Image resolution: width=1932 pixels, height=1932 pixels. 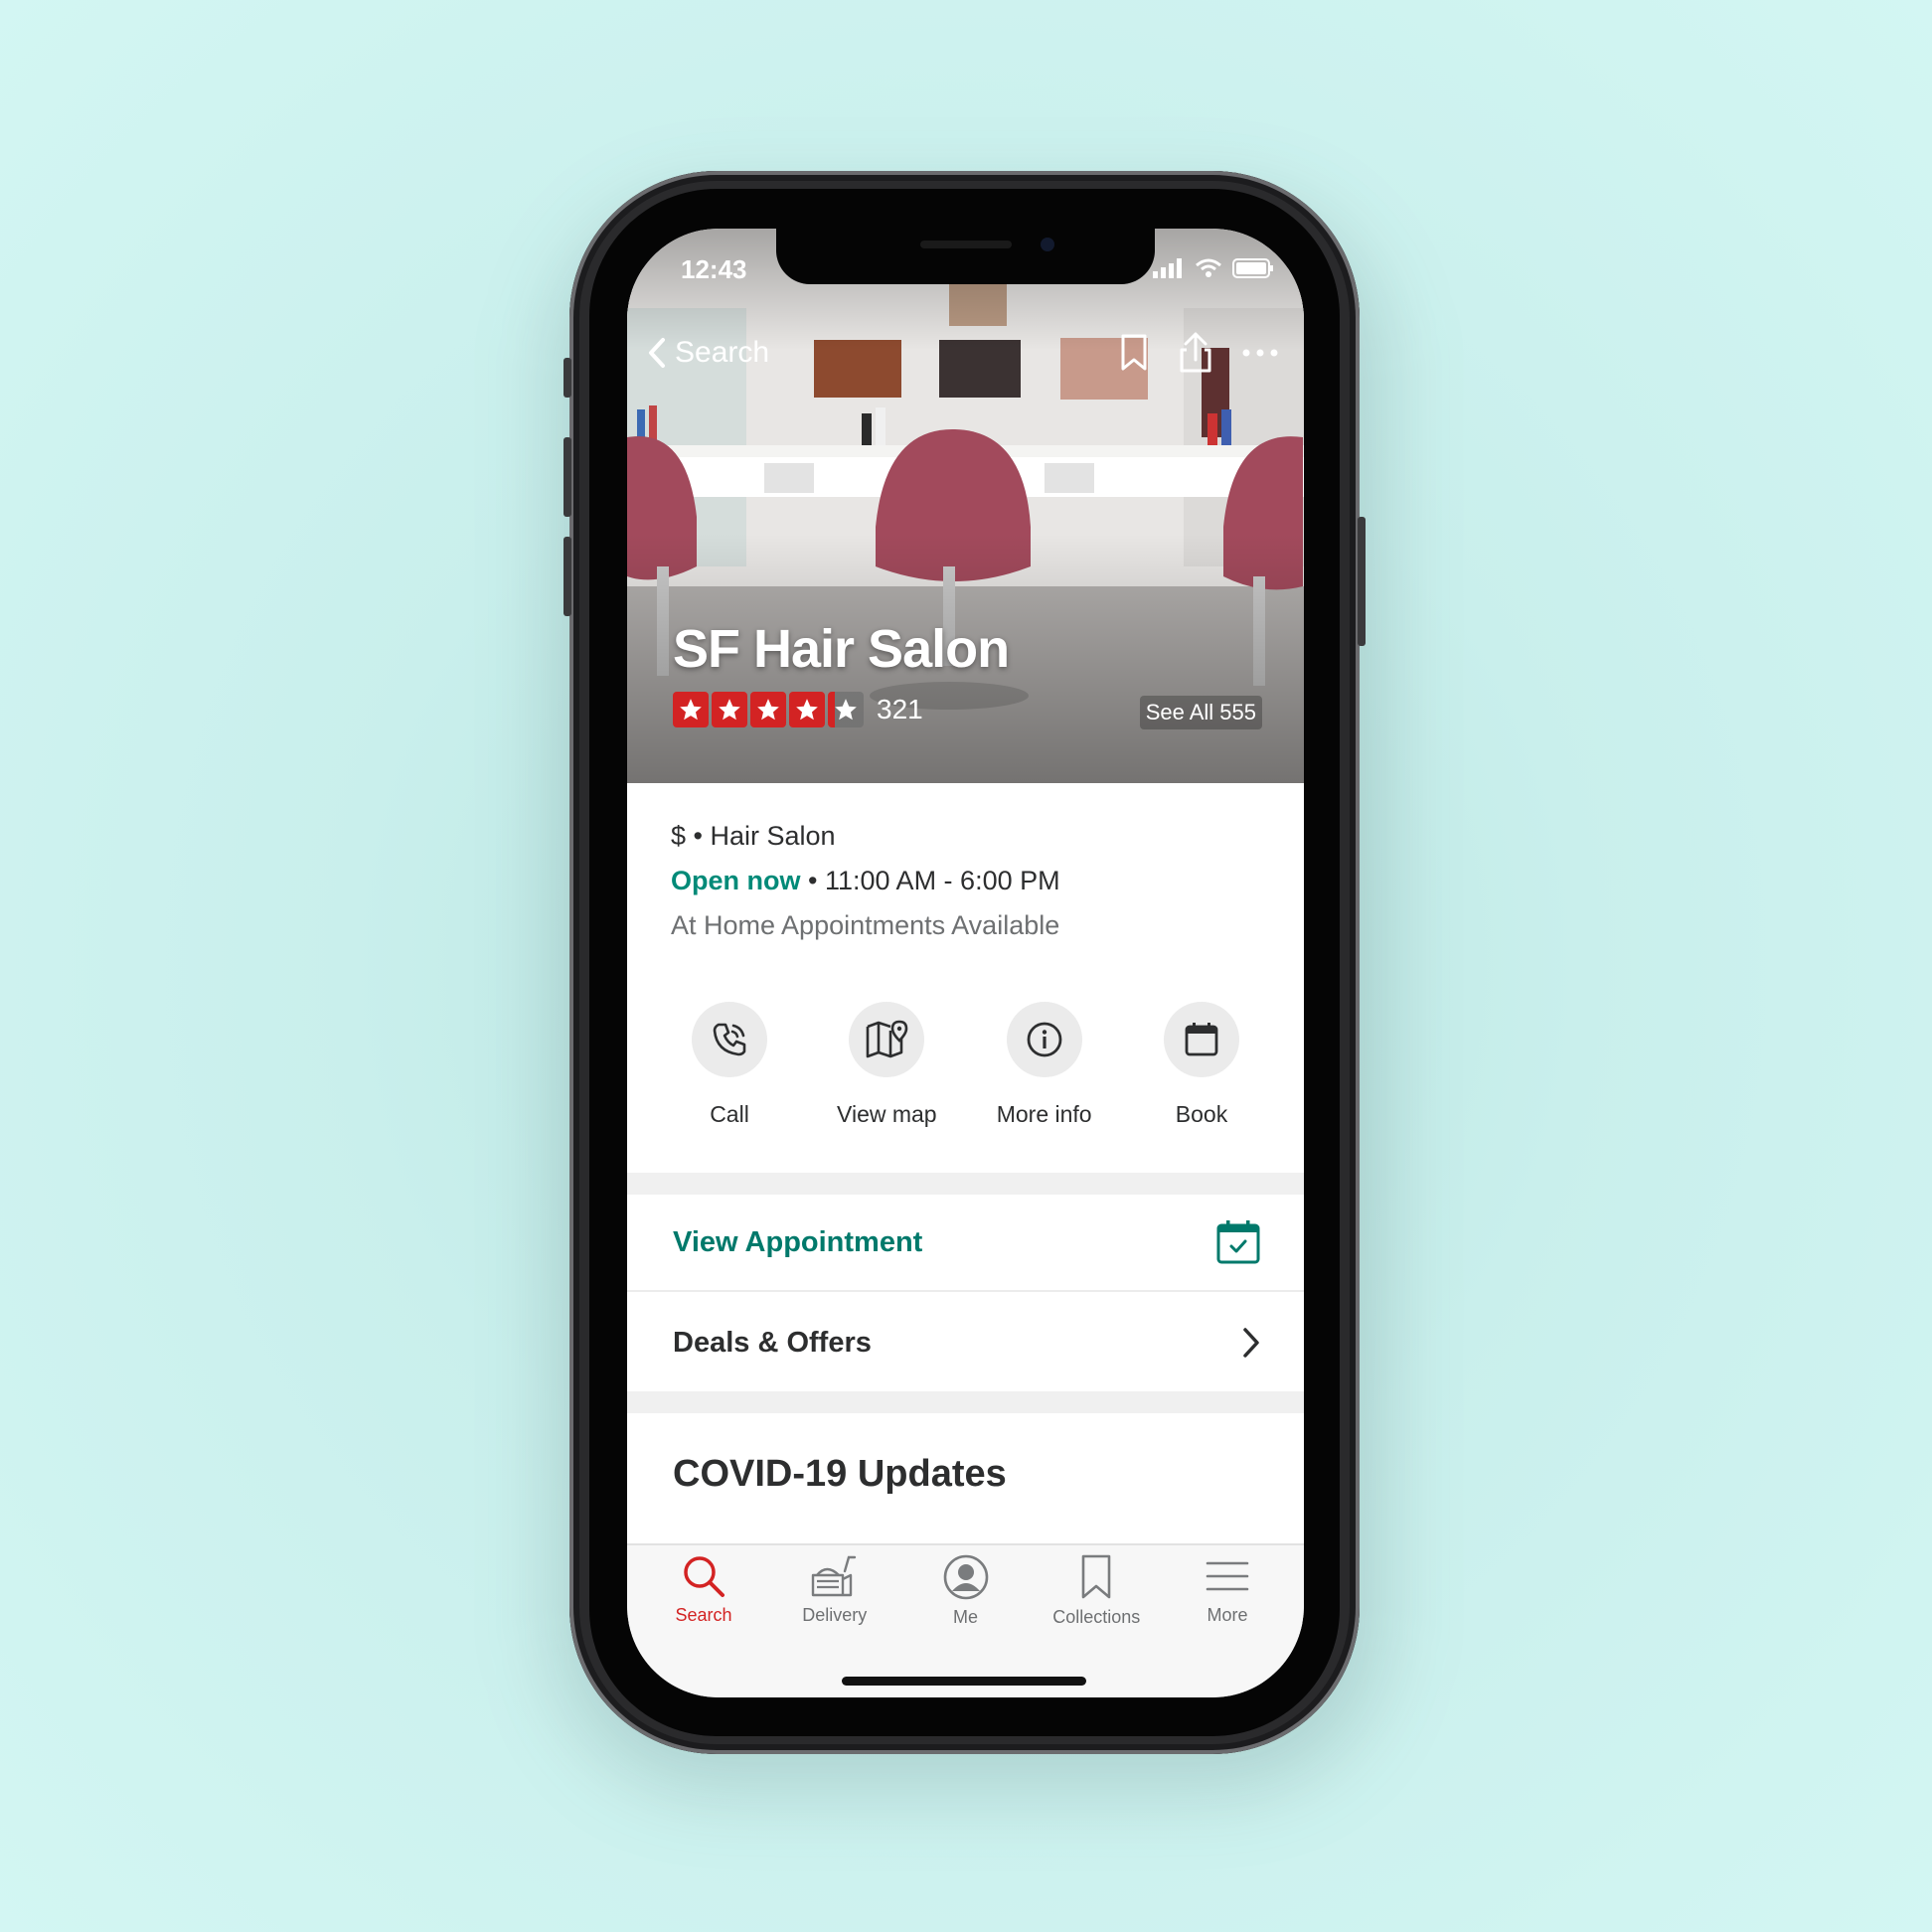 I want to click on hours-line: Open now • 11:00 AM - 6:00 PM, so click(x=865, y=881).